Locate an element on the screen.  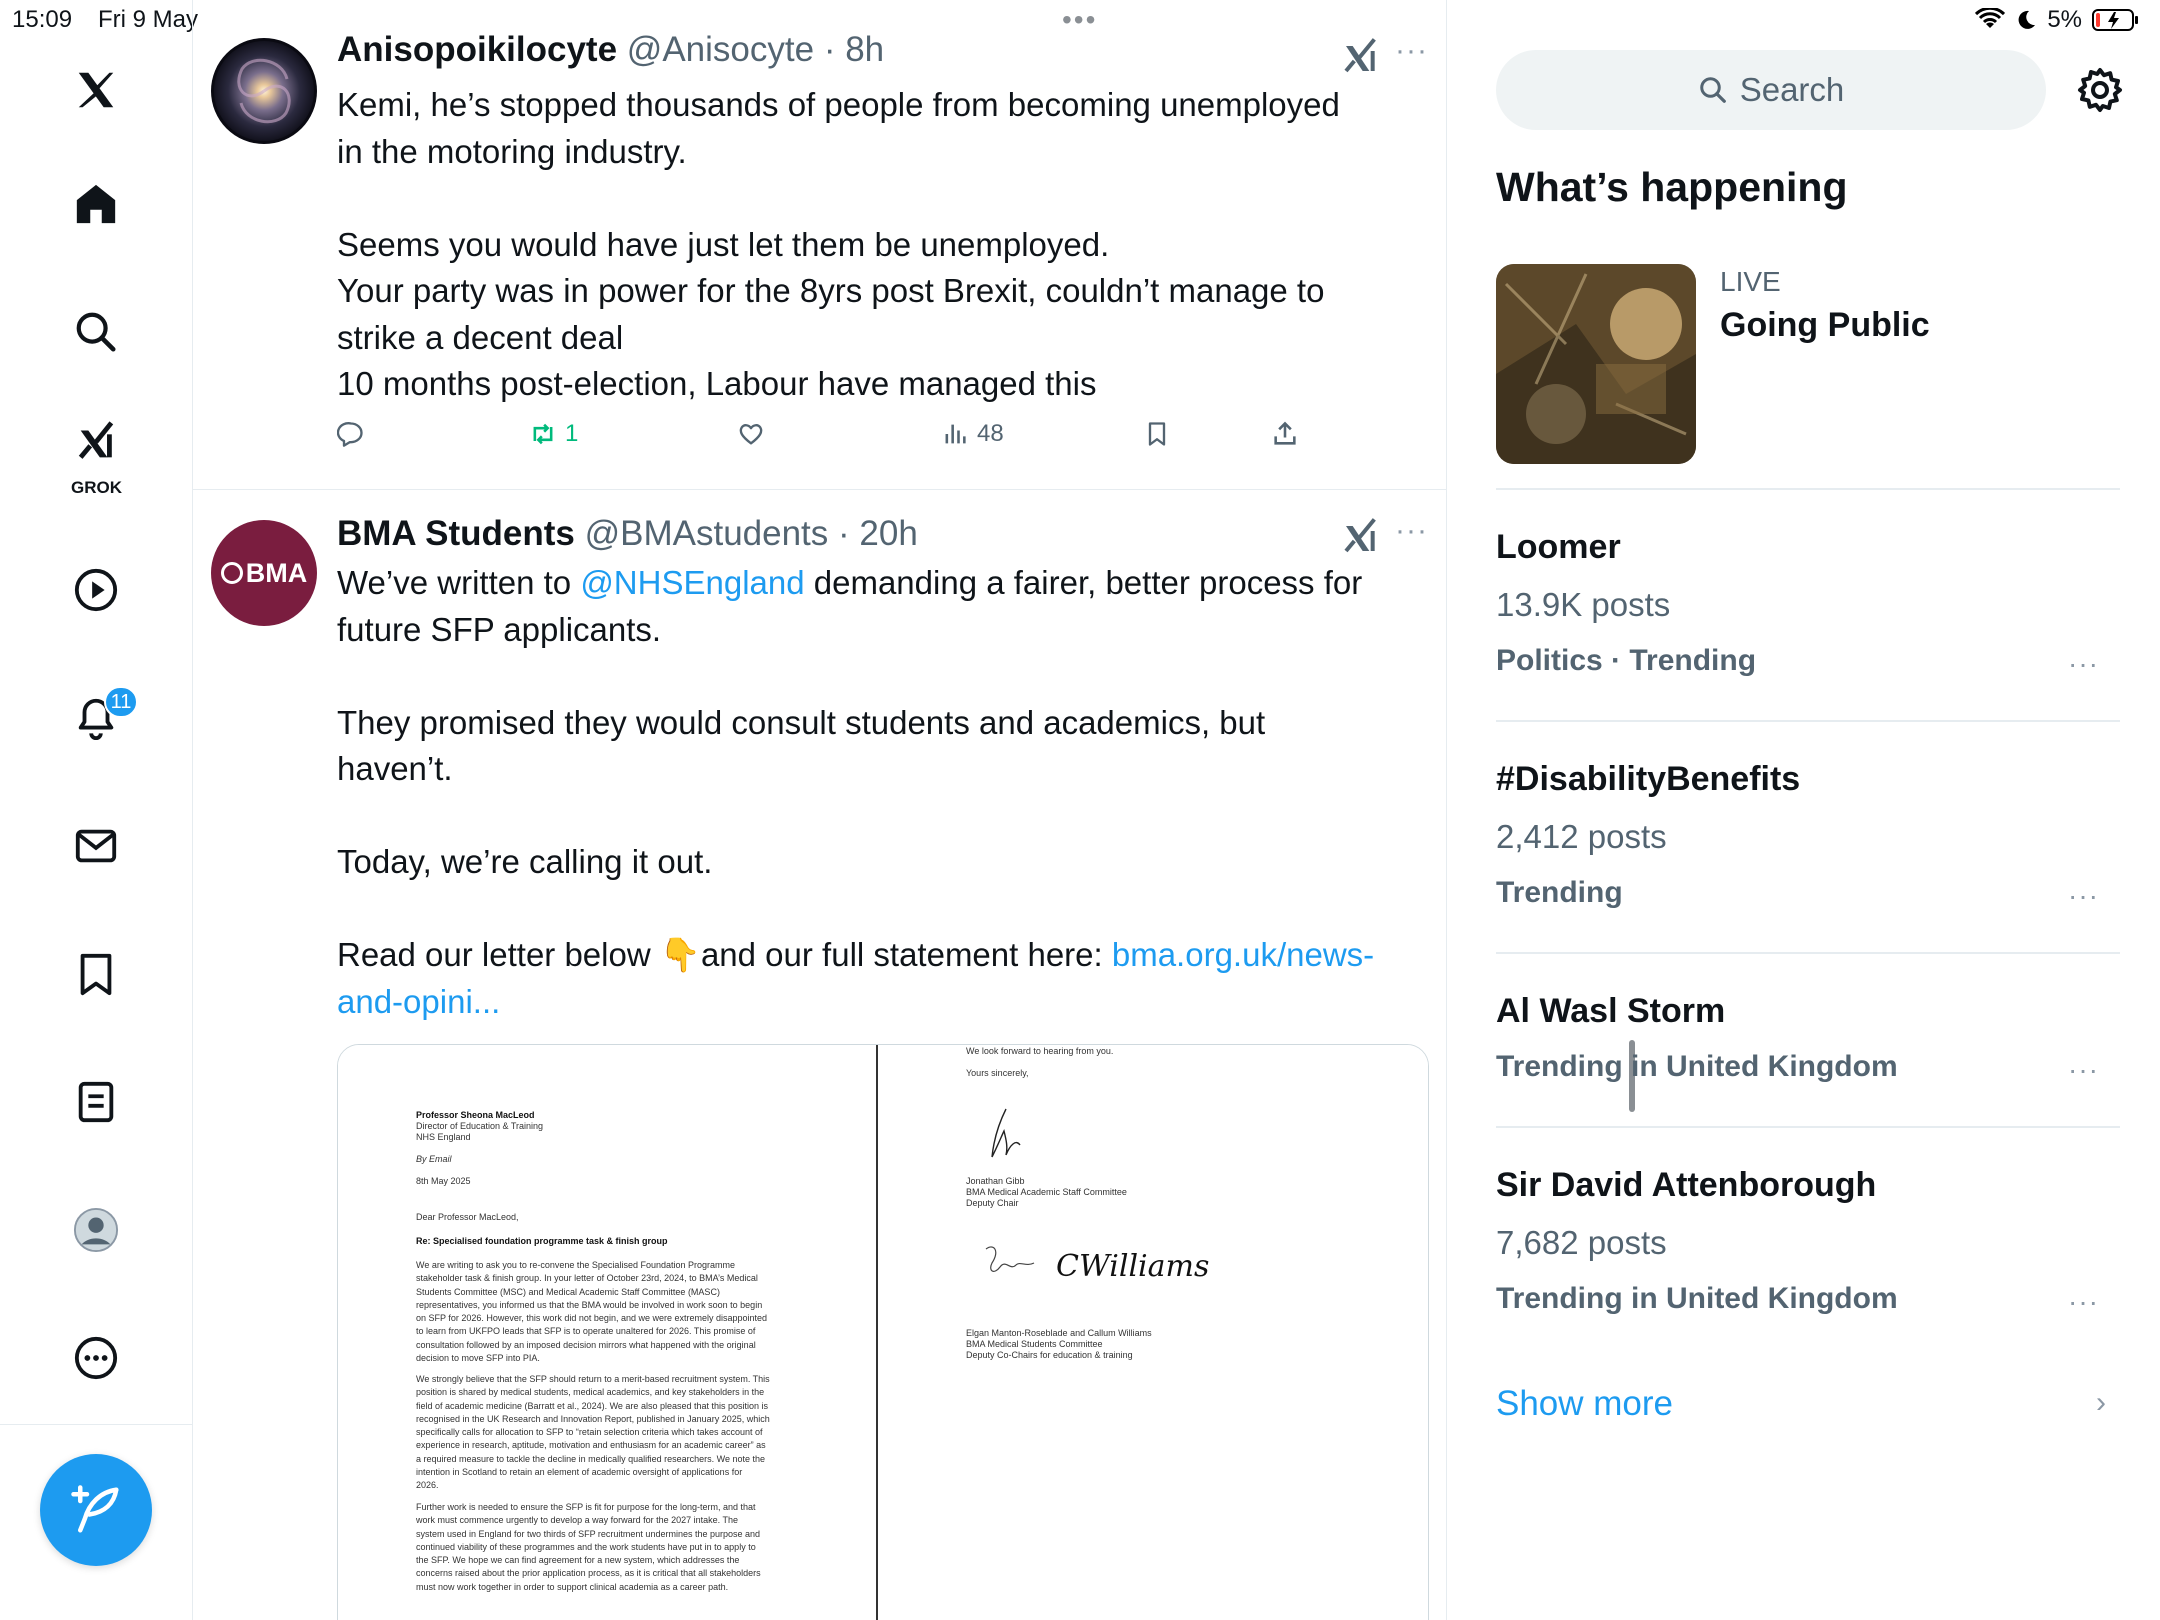
show-more-link: Show more is located at coordinates (1584, 1404).